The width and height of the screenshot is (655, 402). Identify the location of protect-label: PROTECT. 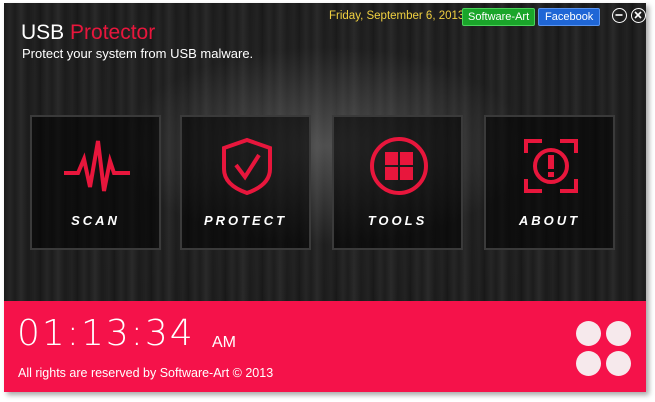
(245, 220).